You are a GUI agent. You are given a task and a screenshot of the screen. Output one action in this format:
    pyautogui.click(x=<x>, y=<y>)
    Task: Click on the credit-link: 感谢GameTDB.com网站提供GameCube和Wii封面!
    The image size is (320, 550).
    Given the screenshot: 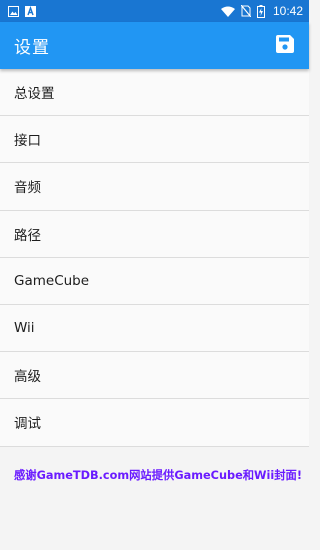 What is the action you would take?
    pyautogui.click(x=154, y=465)
    